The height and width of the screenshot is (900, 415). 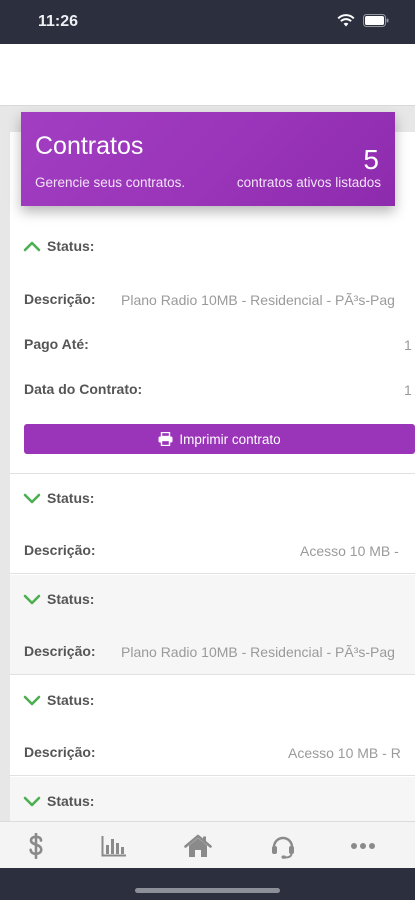 I want to click on dollar-icon, so click(x=36, y=846).